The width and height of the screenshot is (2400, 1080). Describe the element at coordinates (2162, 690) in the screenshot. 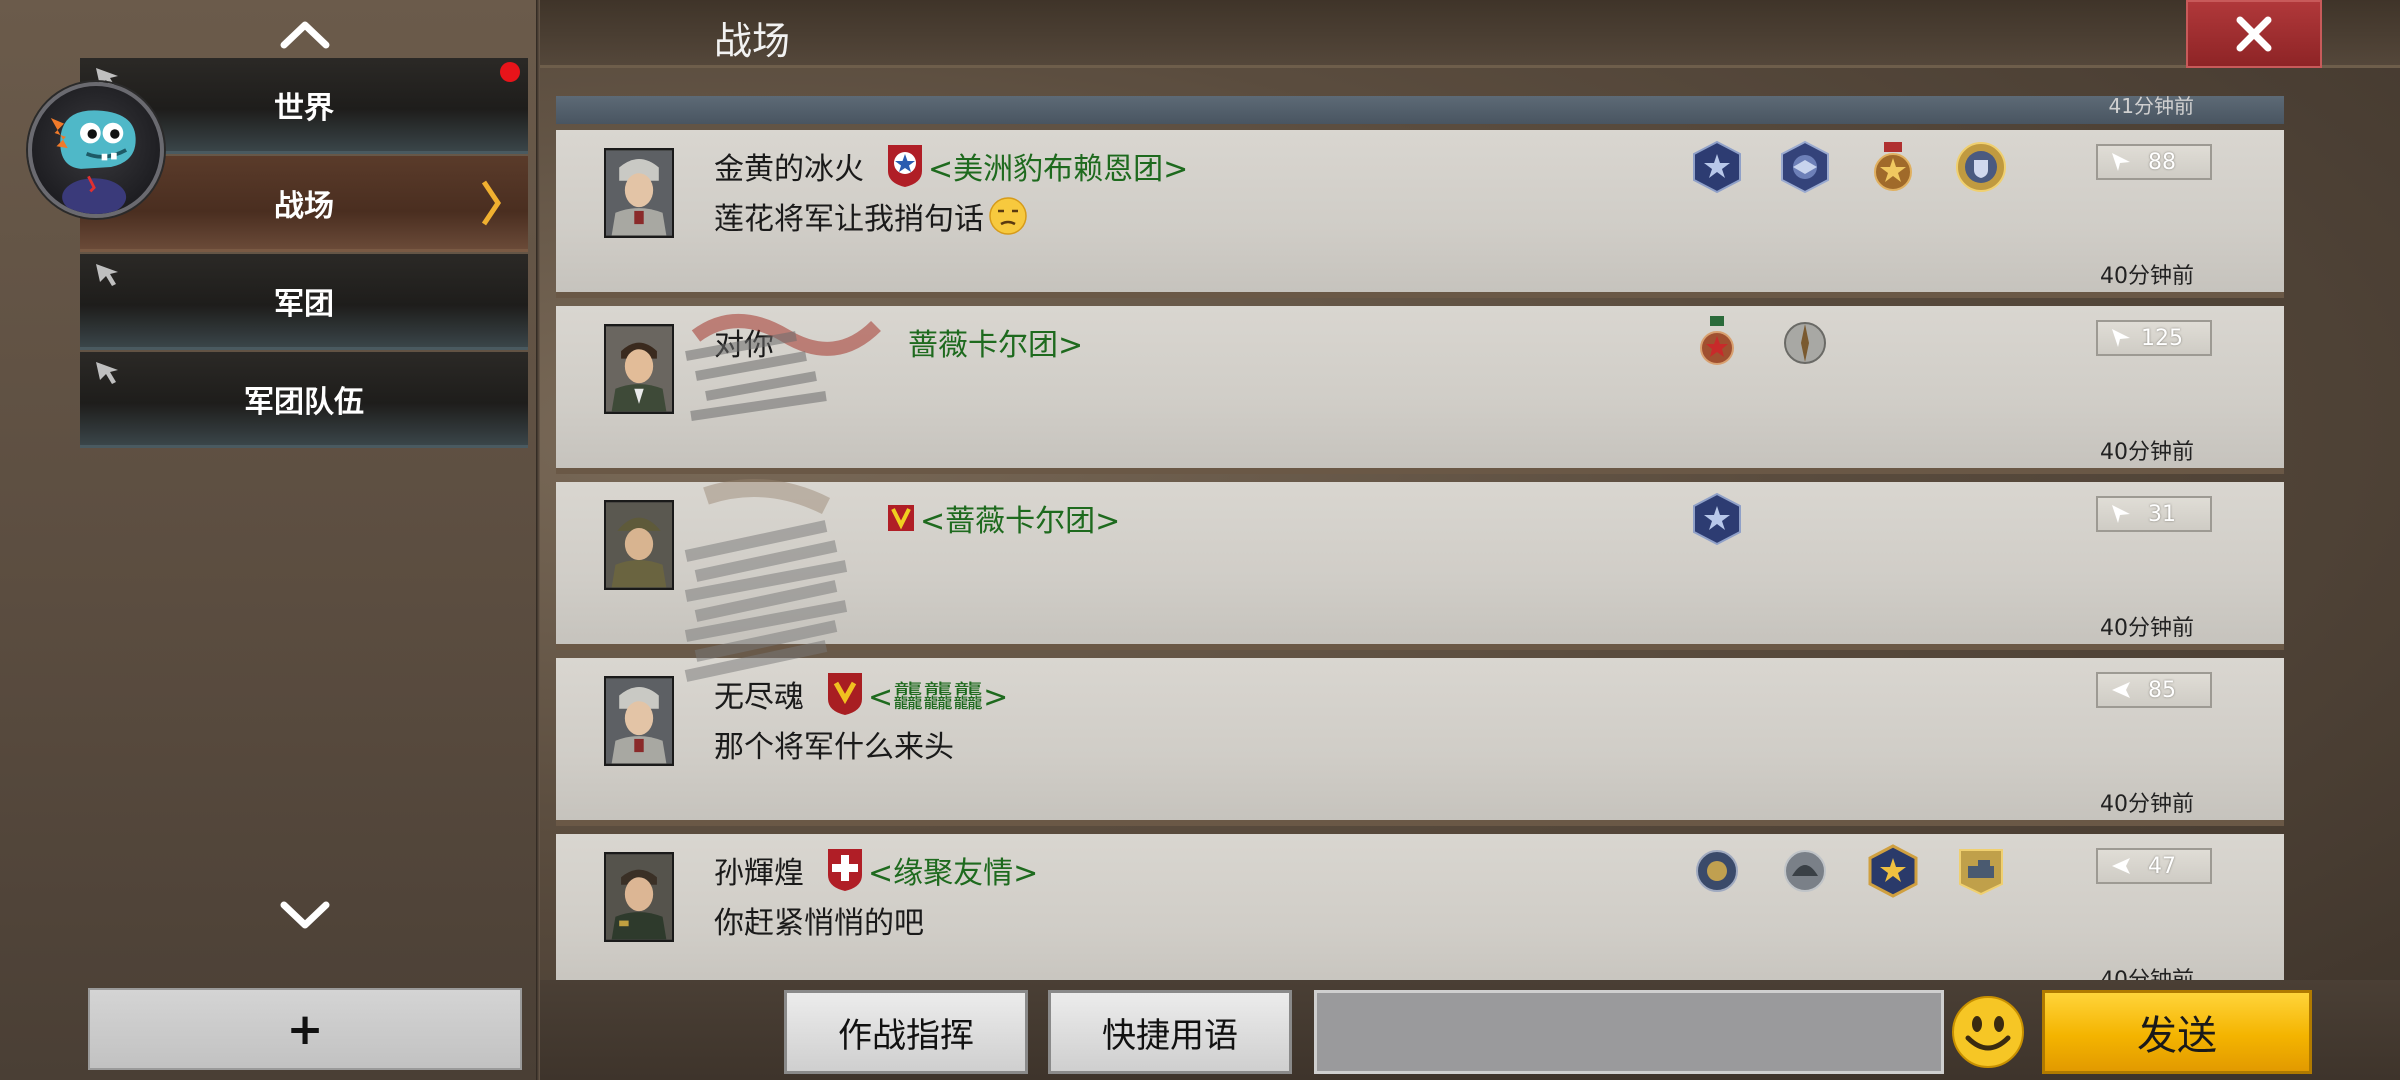

I see `rank-number: 85` at that location.